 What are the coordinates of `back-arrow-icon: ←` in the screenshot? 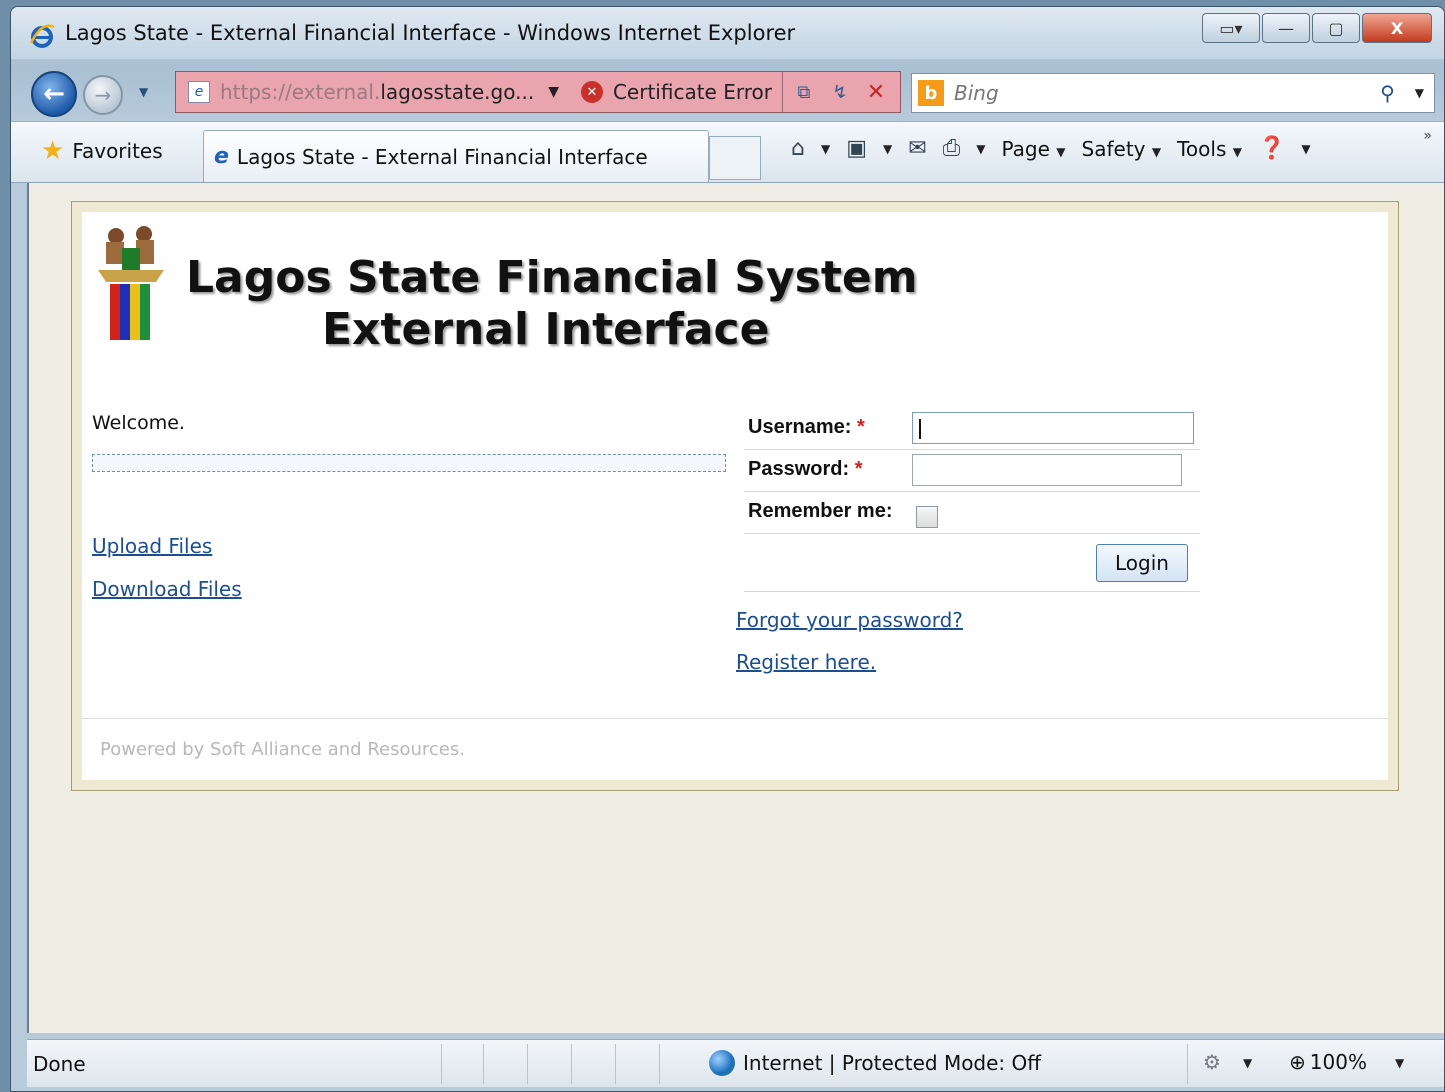 It's located at (54, 94).